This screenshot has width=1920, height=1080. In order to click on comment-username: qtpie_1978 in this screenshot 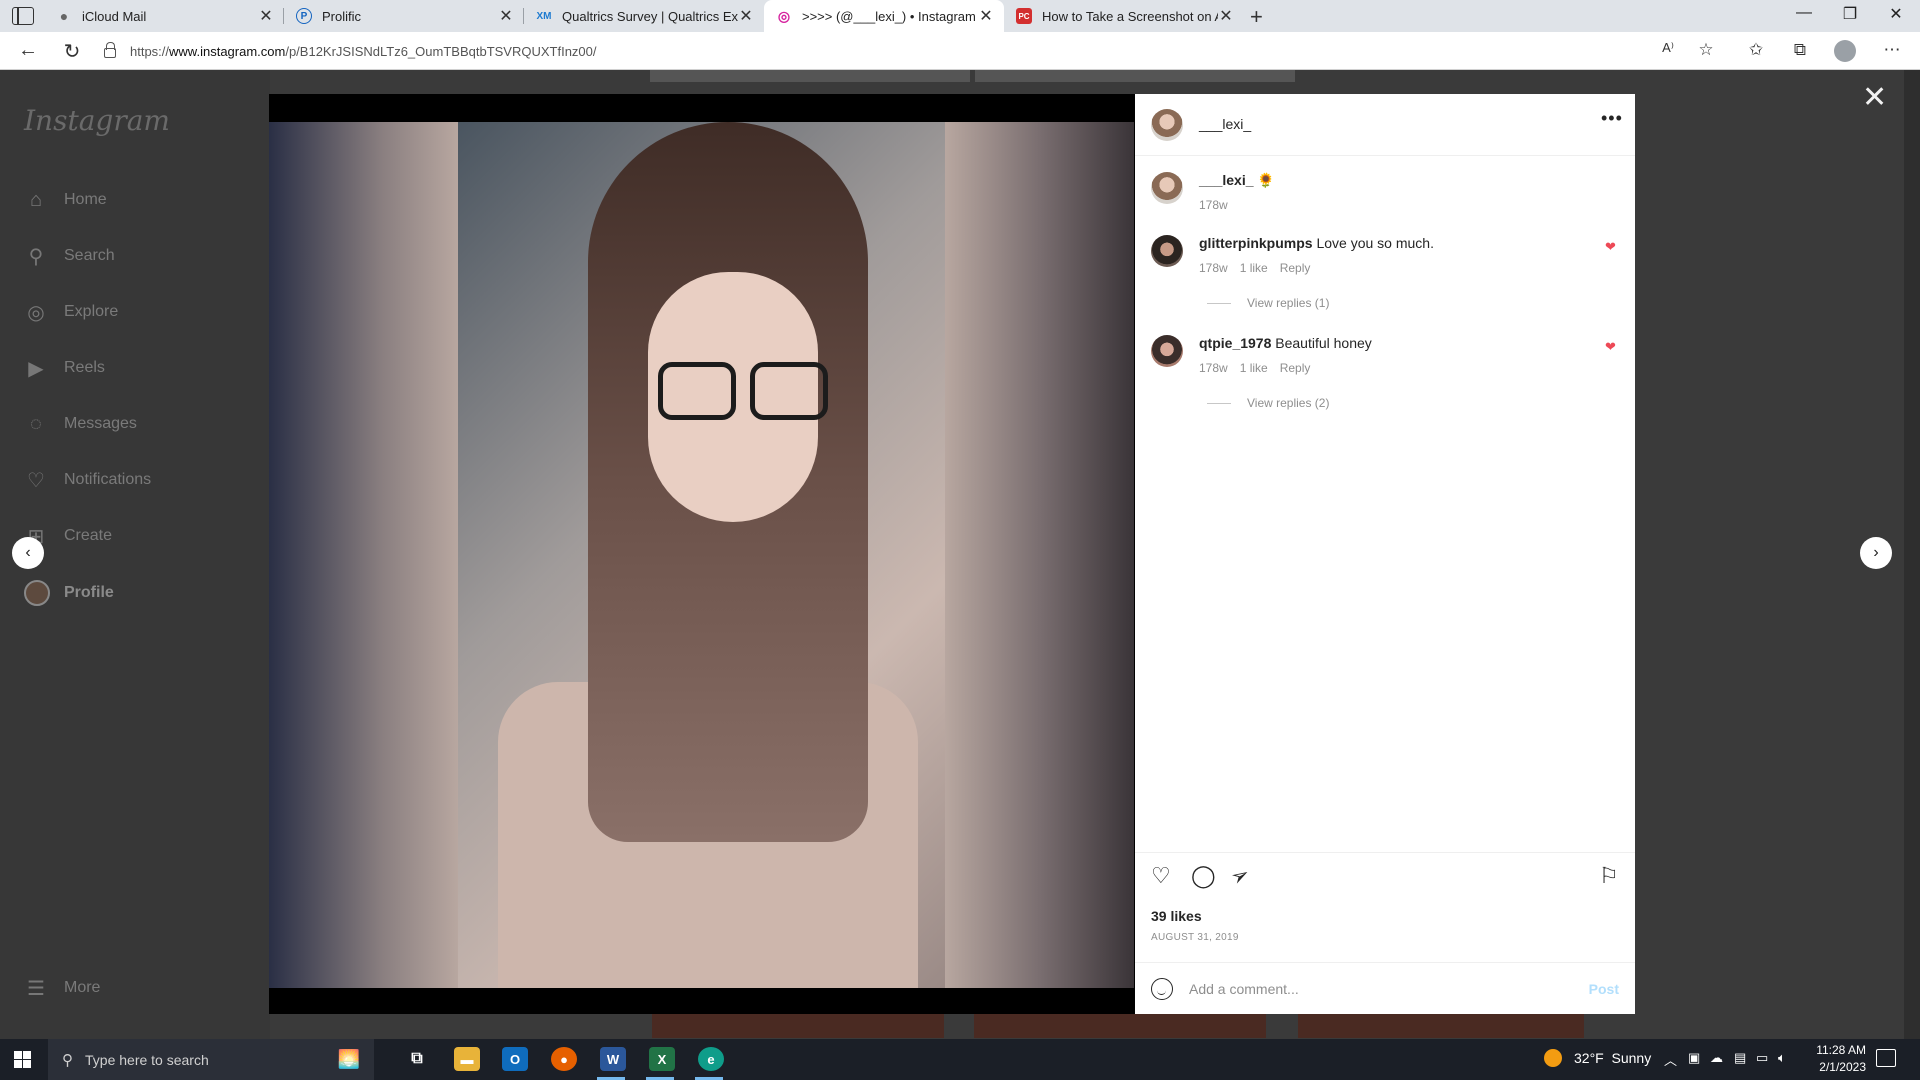, I will do `click(1235, 343)`.